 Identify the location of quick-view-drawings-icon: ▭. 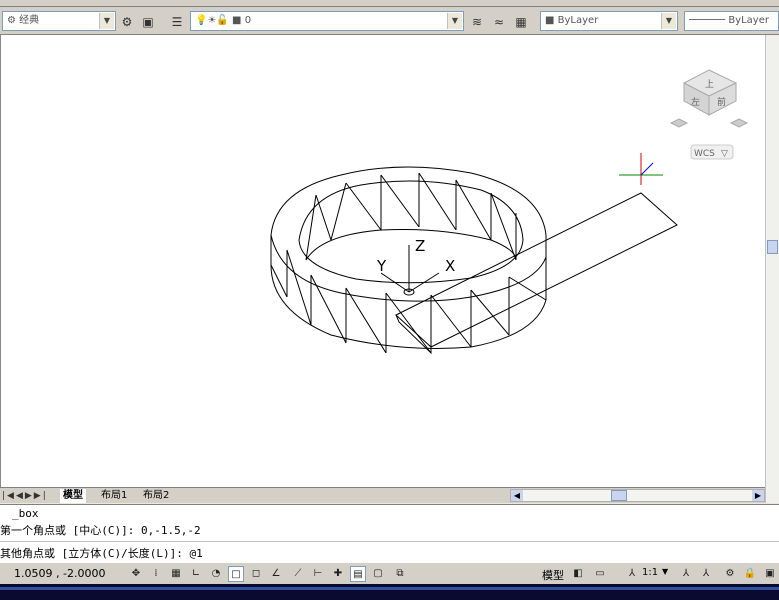
(600, 574).